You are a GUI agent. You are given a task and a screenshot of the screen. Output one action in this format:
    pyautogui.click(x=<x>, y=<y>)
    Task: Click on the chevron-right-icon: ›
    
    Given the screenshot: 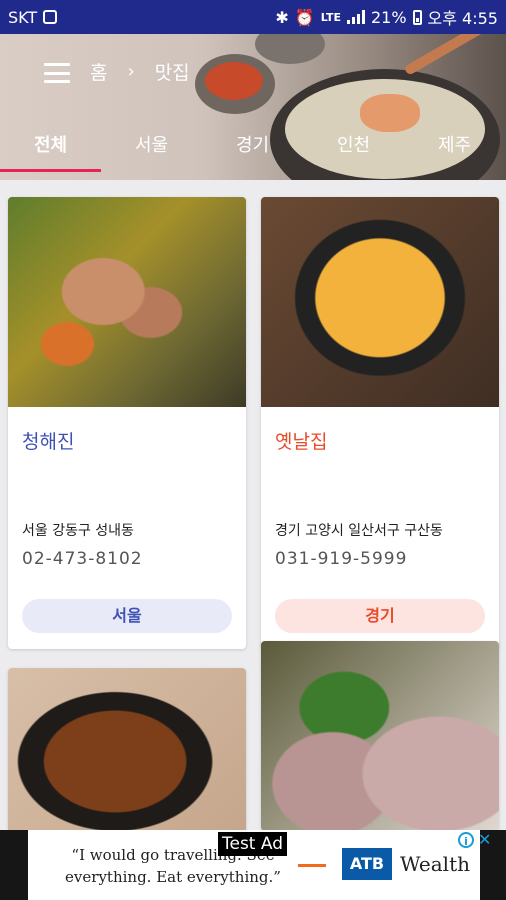 What is the action you would take?
    pyautogui.click(x=131, y=71)
    